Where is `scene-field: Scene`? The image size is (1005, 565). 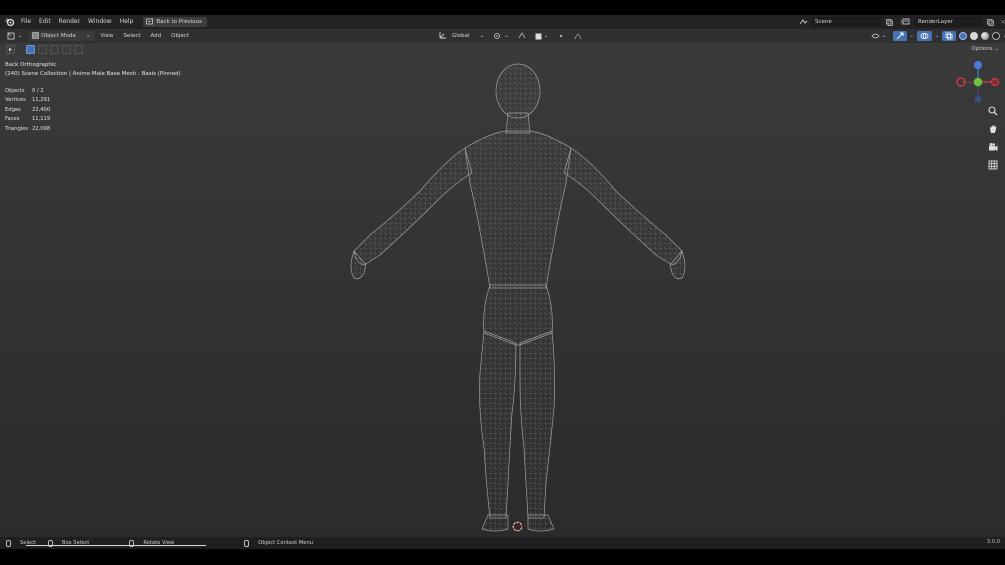
scene-field: Scene is located at coordinates (846, 22).